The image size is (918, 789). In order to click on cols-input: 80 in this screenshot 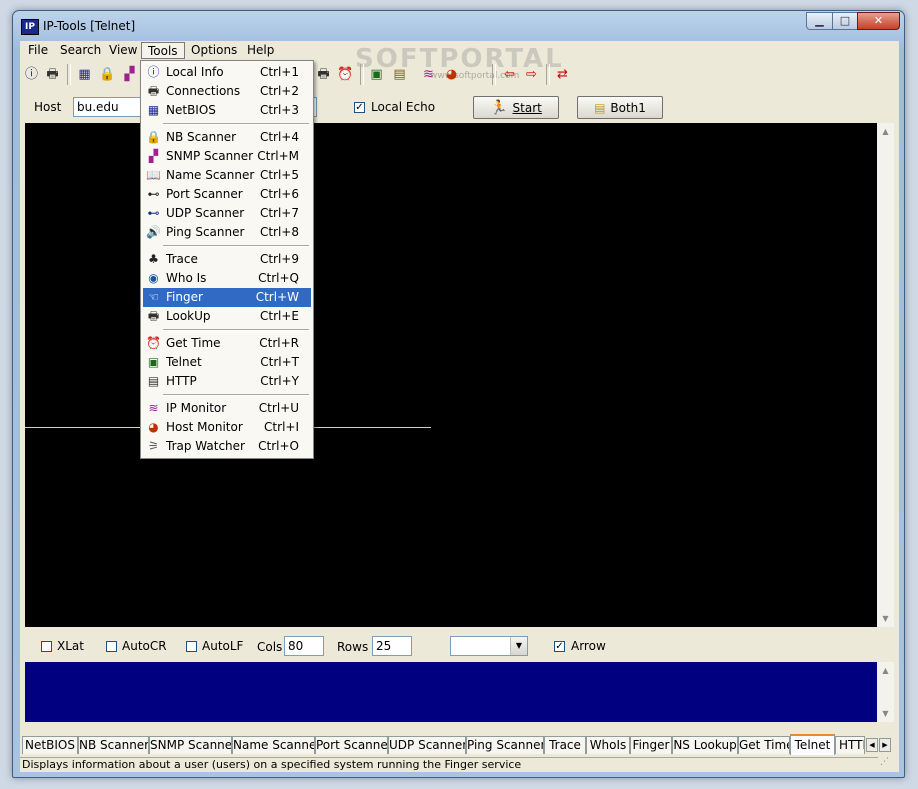, I will do `click(304, 646)`.